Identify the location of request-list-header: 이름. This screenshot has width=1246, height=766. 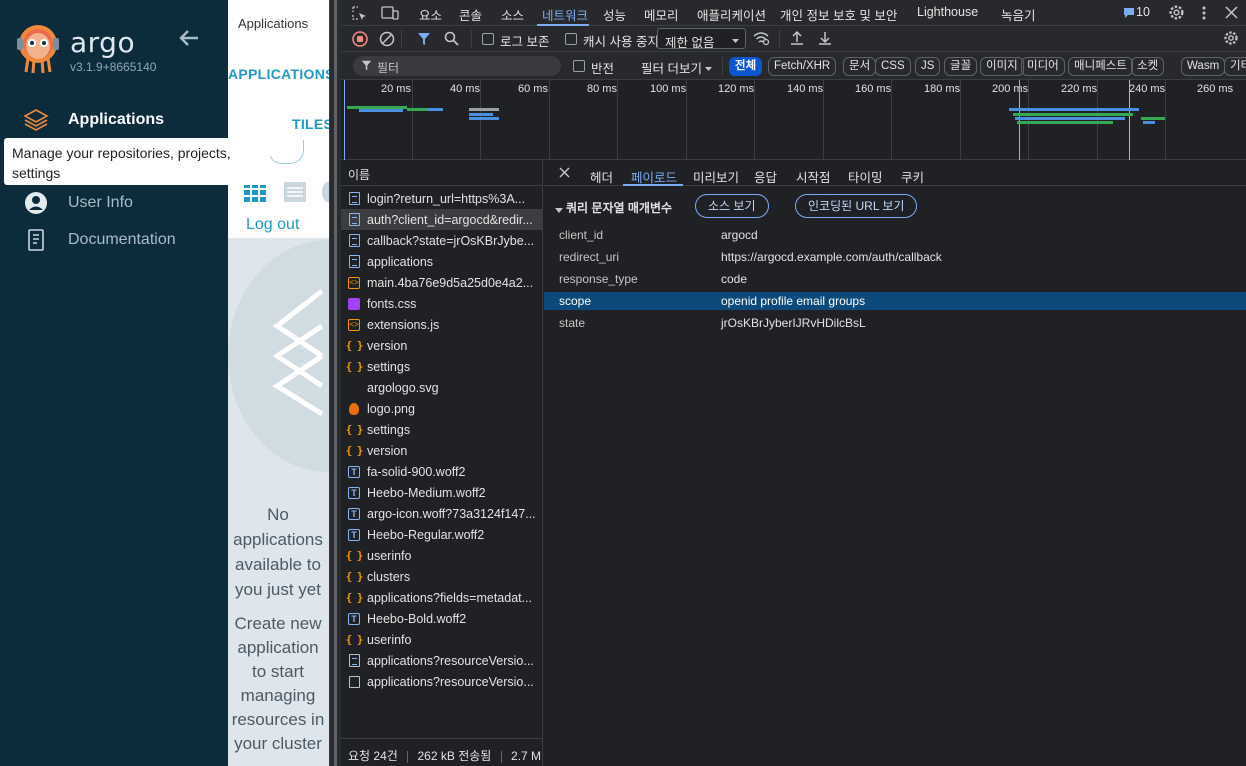
(442, 173).